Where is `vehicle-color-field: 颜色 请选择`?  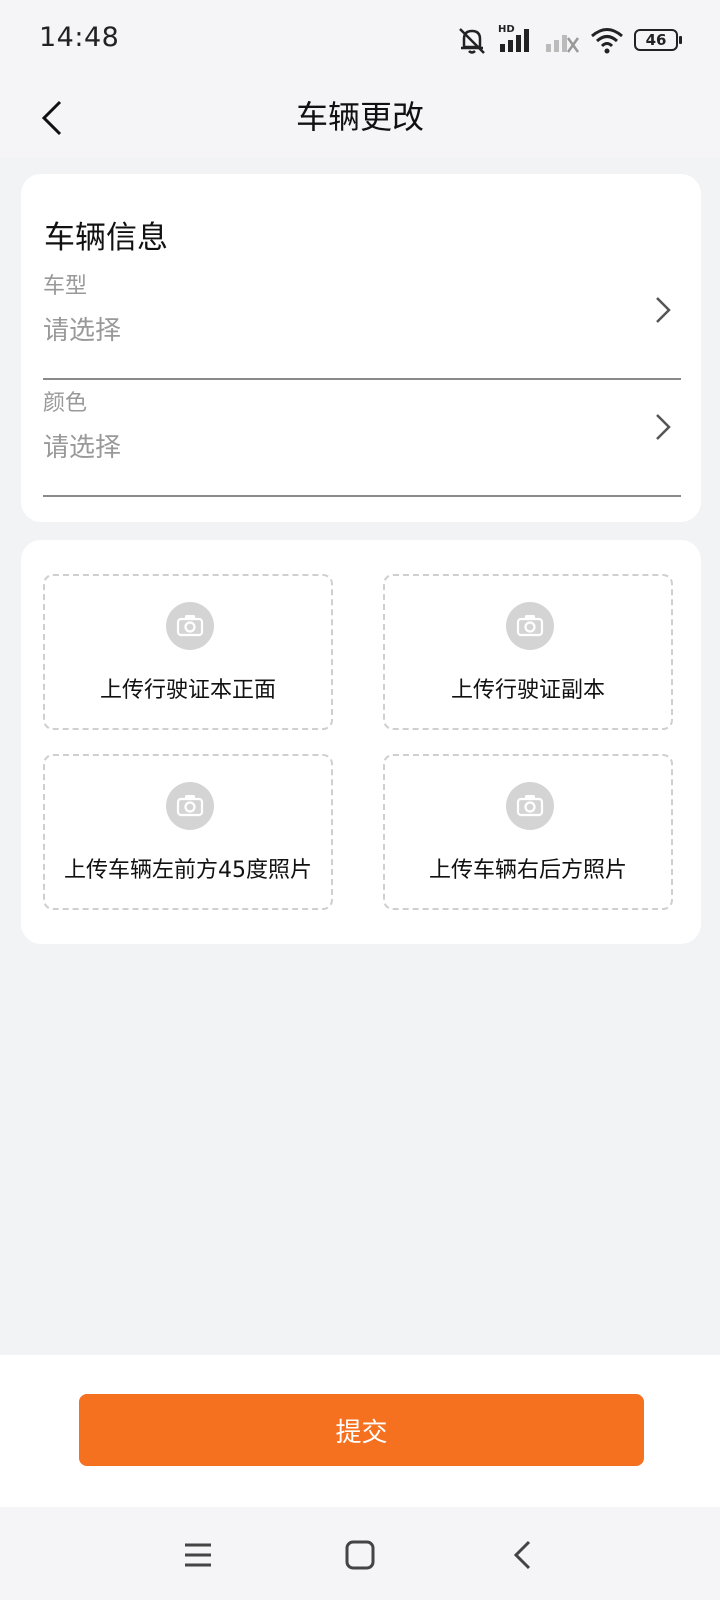
vehicle-color-field: 颜色 请选择 is located at coordinates (362, 441).